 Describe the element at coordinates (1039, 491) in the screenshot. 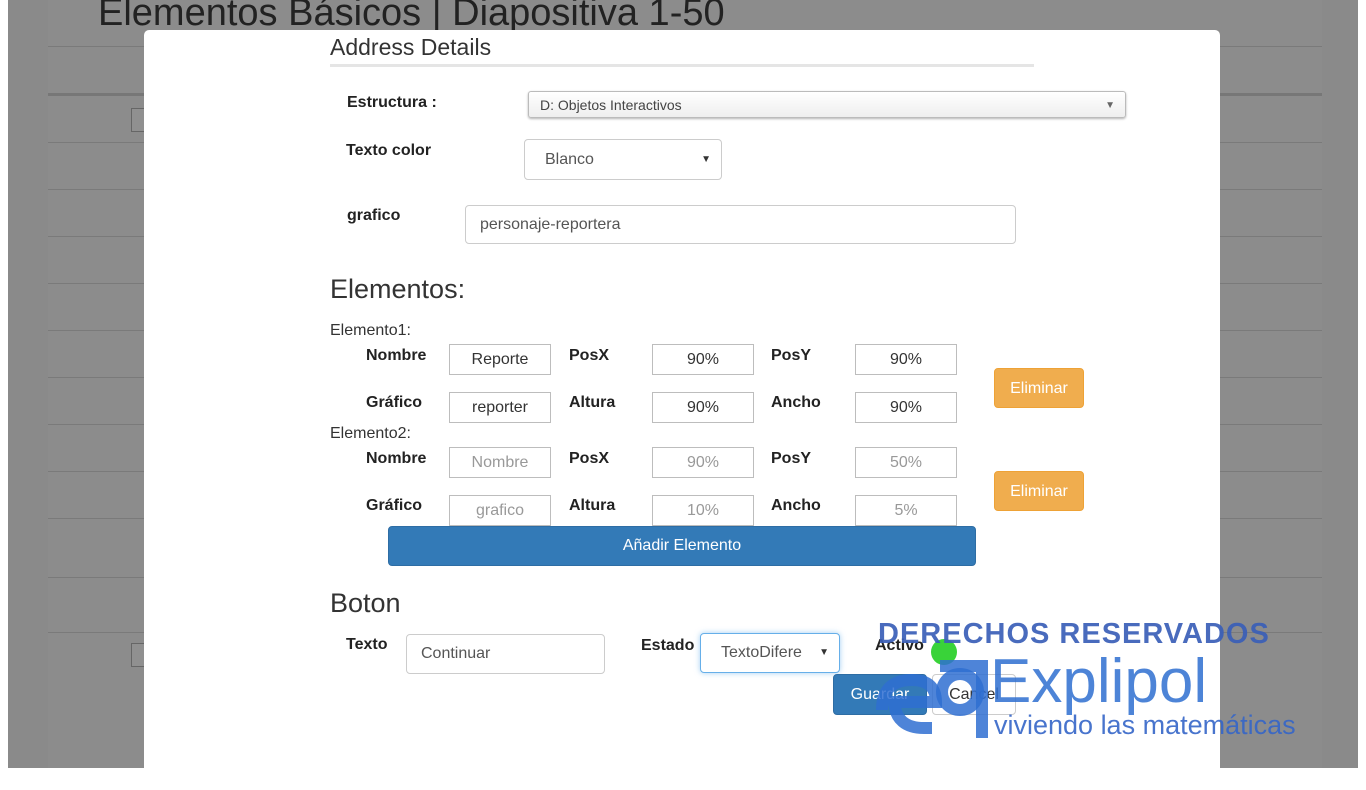

I see `elemento2-delete-button: Eliminar` at that location.